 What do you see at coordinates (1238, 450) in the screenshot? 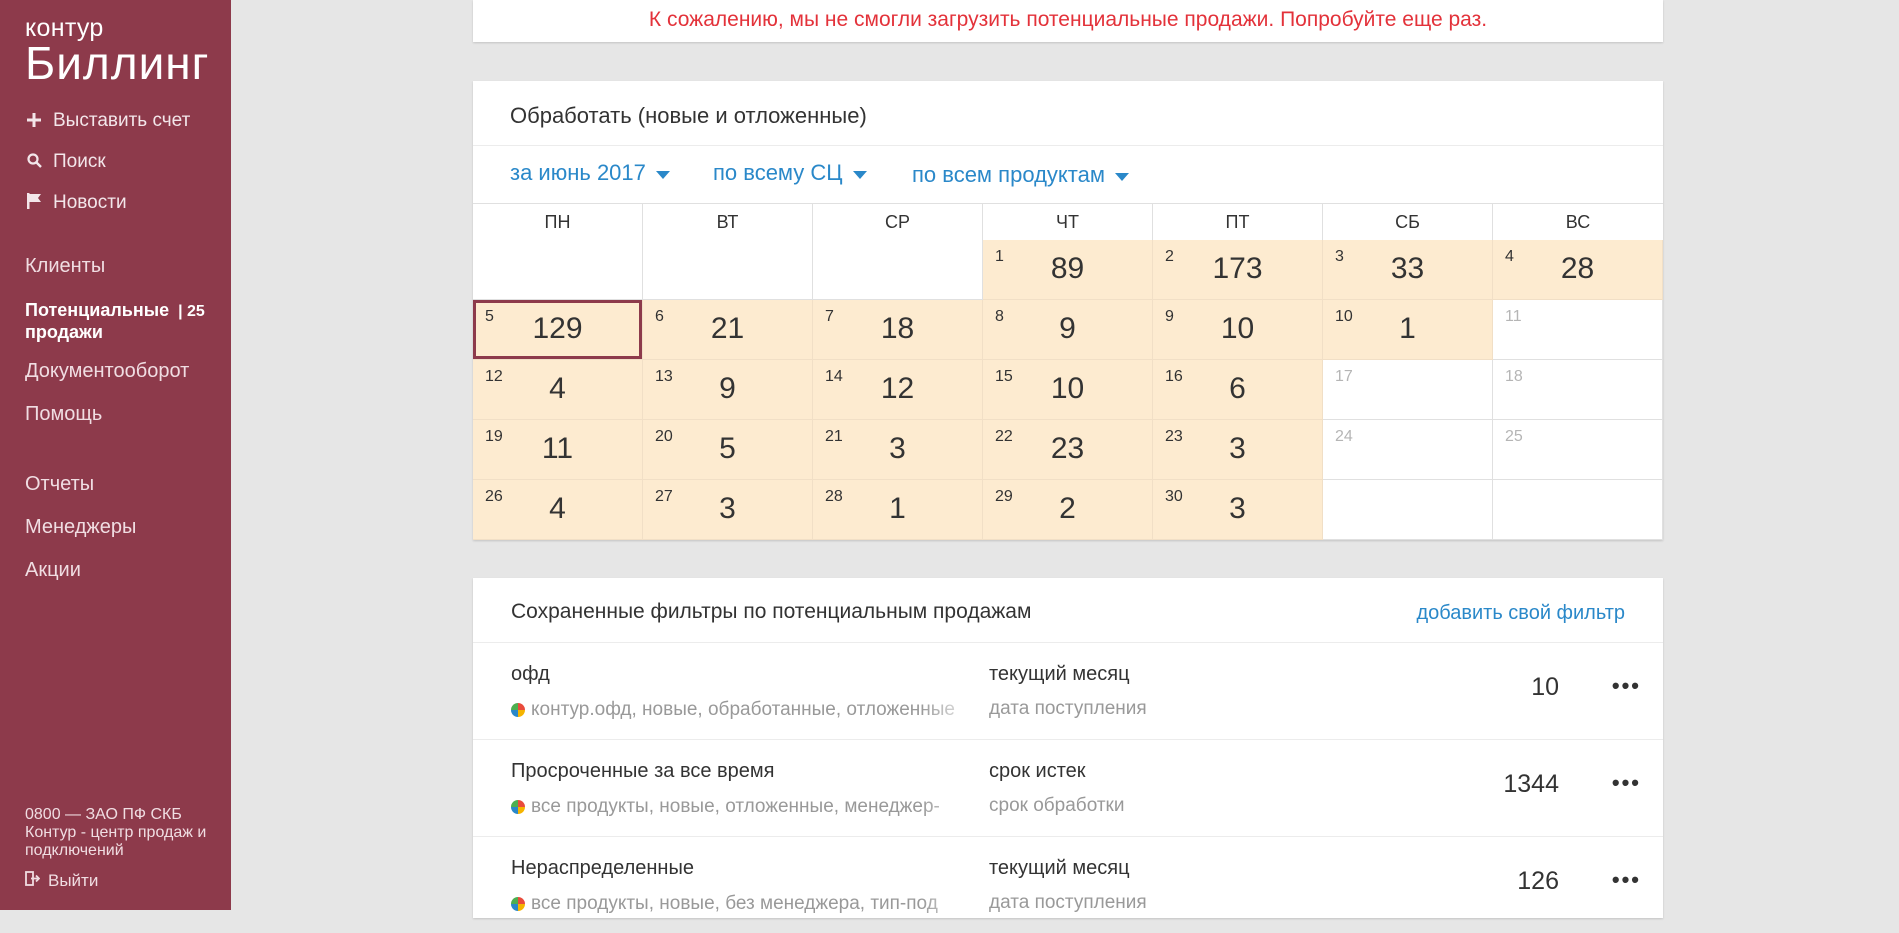
I see `calendar-day-cell: 23 3` at bounding box center [1238, 450].